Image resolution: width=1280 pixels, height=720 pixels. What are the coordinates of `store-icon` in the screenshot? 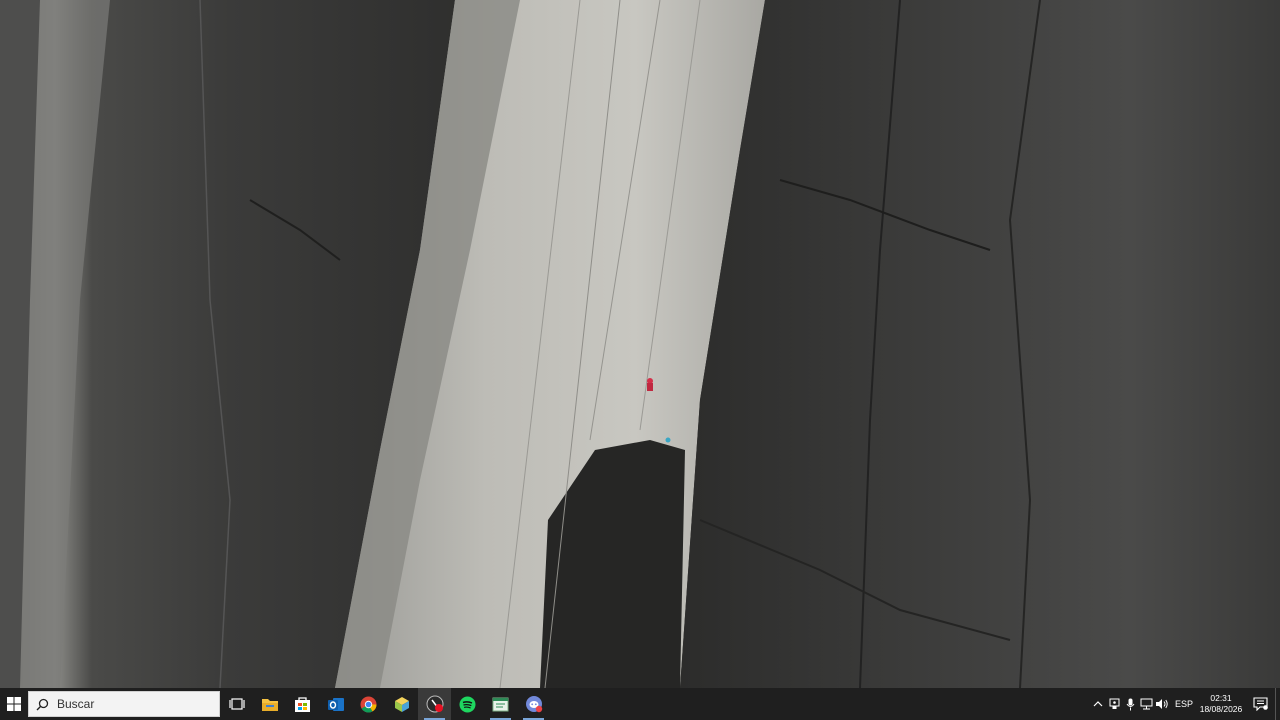 It's located at (302, 704).